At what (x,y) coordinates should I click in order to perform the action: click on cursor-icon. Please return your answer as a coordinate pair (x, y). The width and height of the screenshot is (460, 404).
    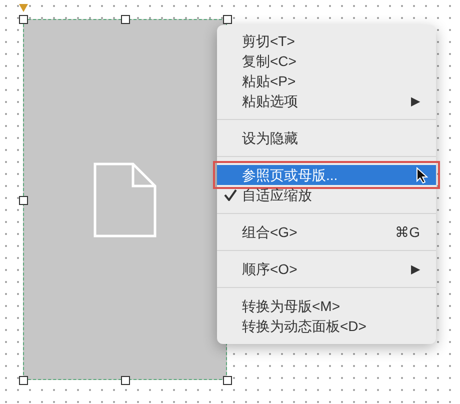
    Looking at the image, I should click on (422, 175).